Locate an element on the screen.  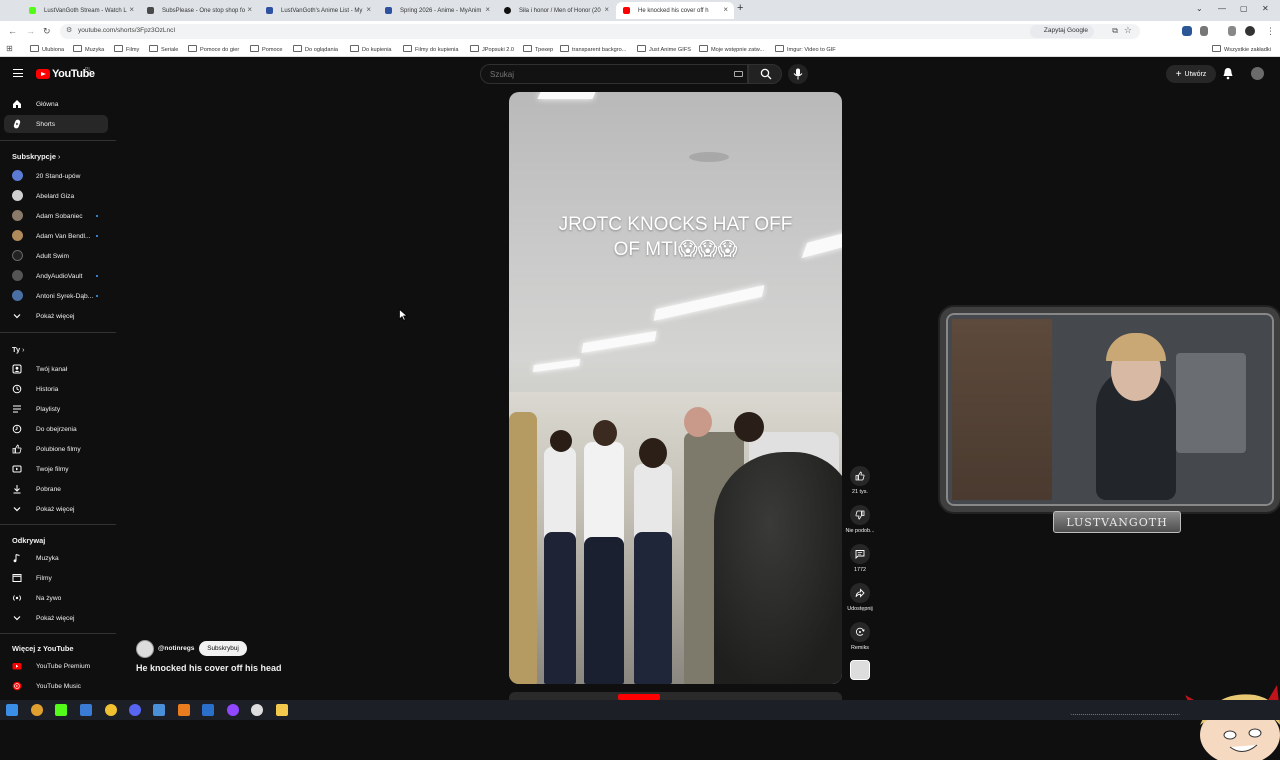
discord-app-icon is located at coordinates (135, 710).